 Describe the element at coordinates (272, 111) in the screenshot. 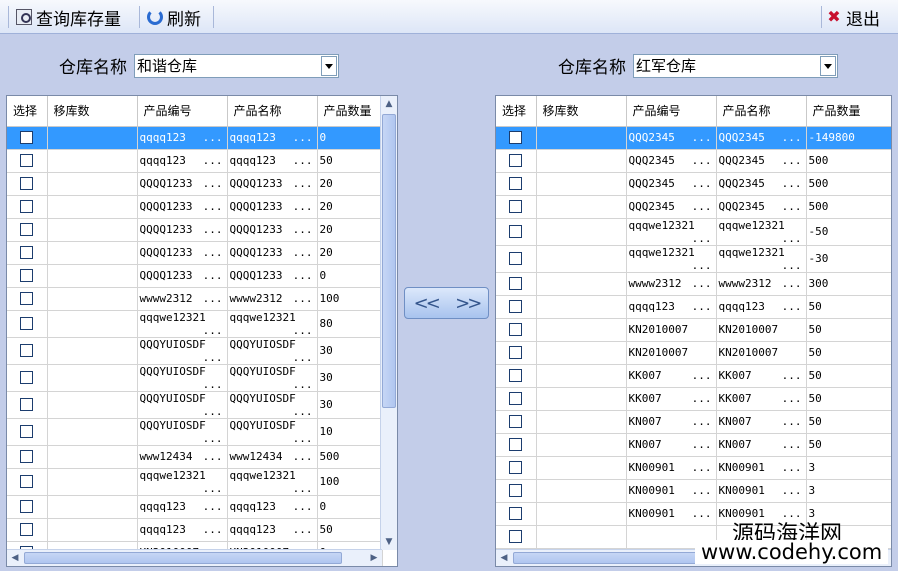

I see `left-column-header: 产品名称` at that location.